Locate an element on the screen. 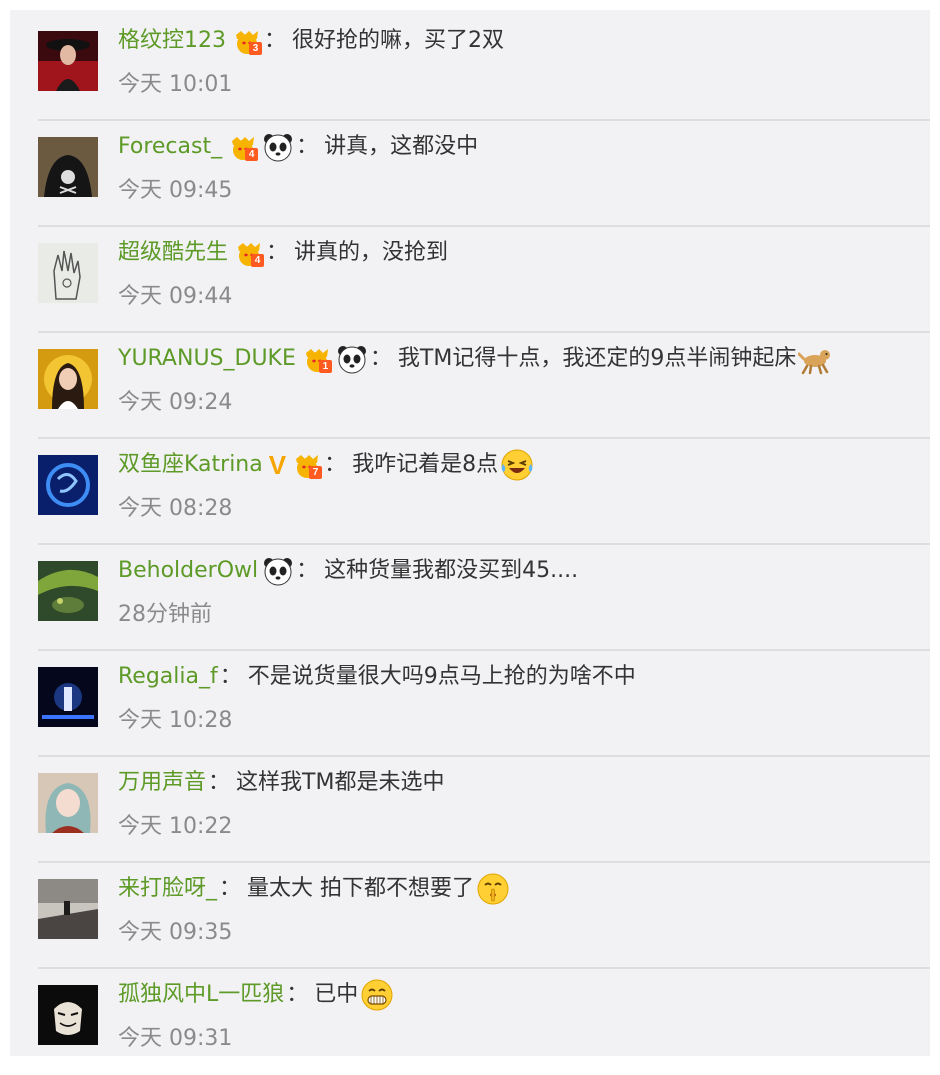 The image size is (940, 1075). timestamp: 今天 09:45 is located at coordinates (175, 190).